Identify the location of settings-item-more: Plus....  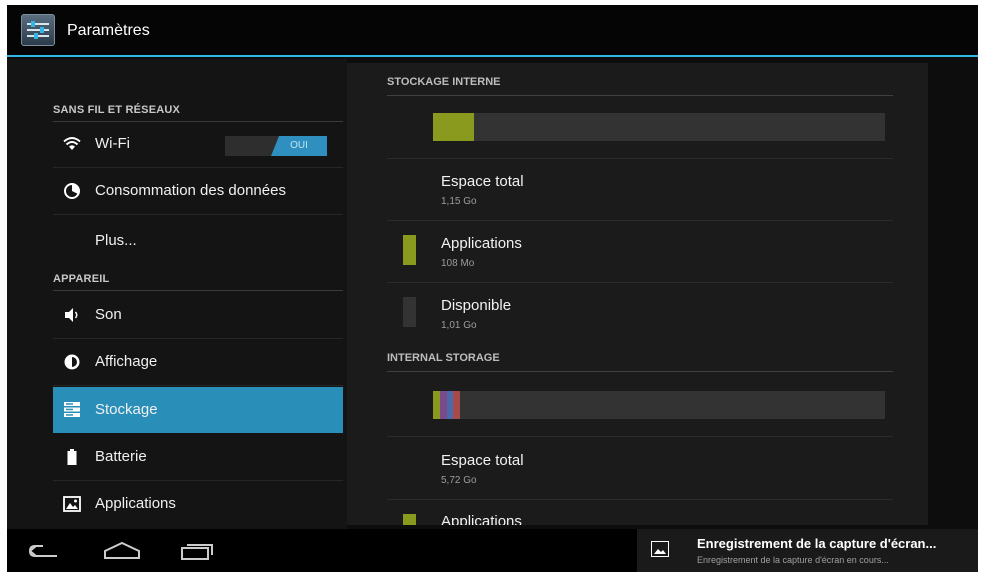
(198, 241).